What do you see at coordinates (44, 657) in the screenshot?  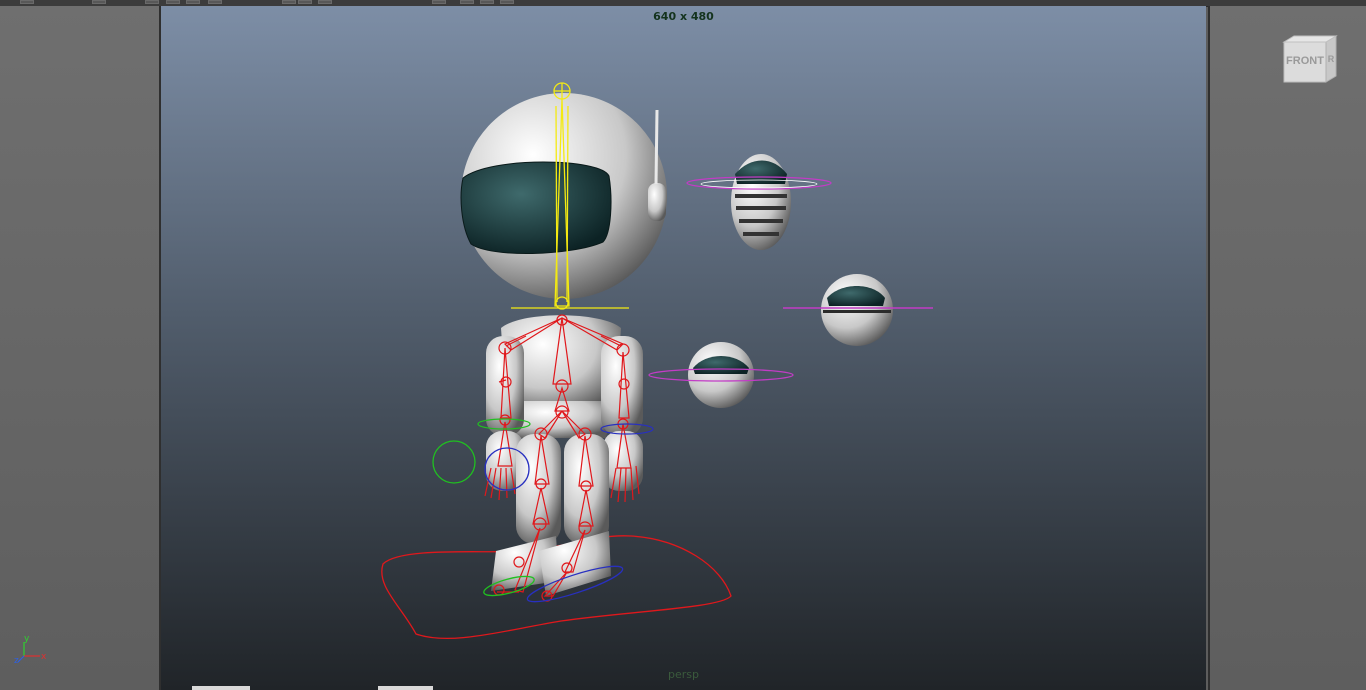 I see `axis-x-label: x` at bounding box center [44, 657].